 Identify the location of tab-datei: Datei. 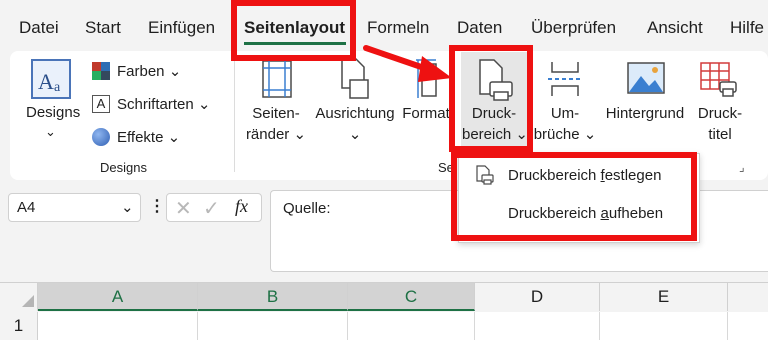
(39, 28).